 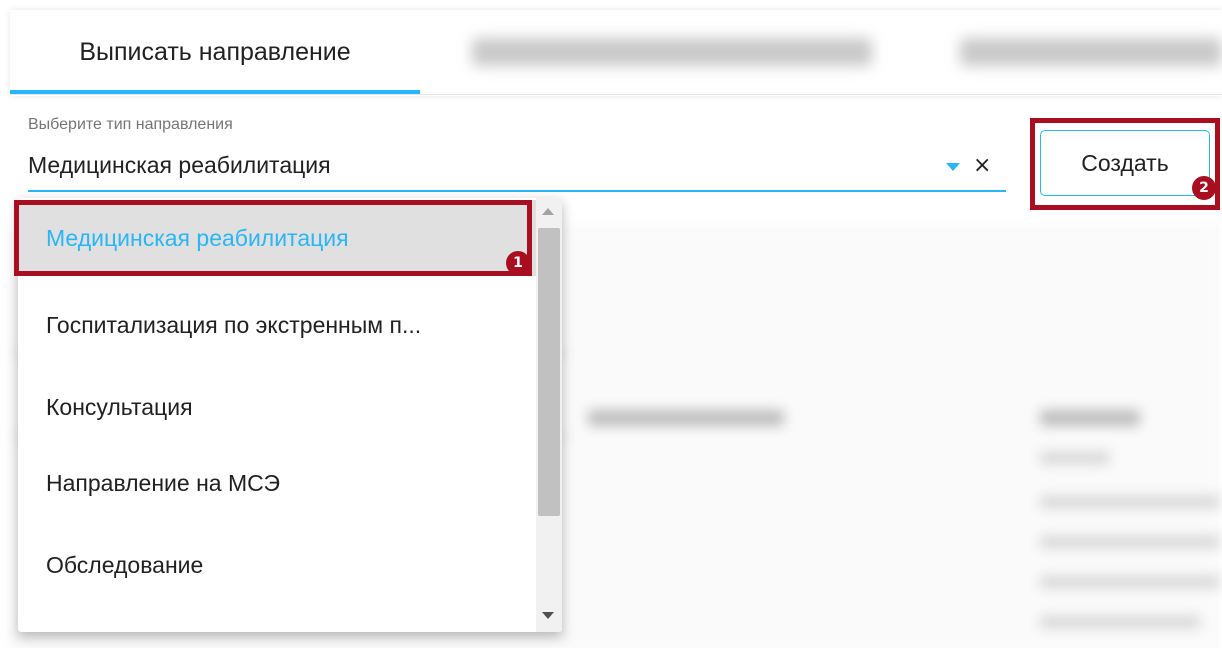 I want to click on tab-create-referral-label: Выписать направление, so click(x=215, y=51).